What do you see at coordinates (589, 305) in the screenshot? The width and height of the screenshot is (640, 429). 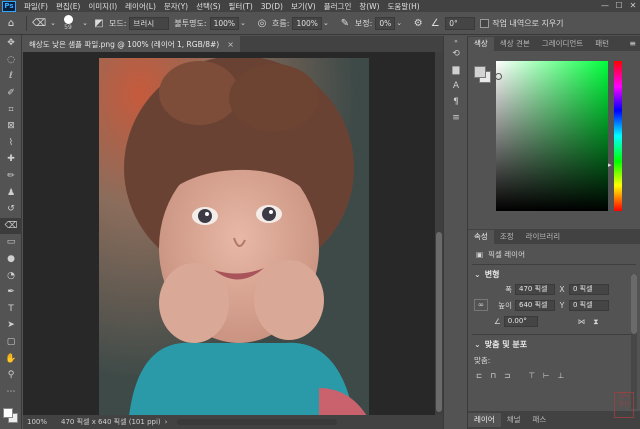 I see `y-field: 0 픽셀` at bounding box center [589, 305].